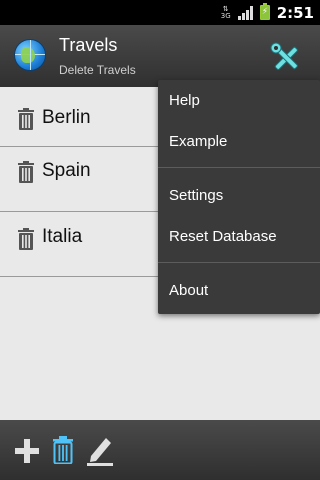 The image size is (320, 480). Describe the element at coordinates (160, 56) in the screenshot. I see `action-bar: Travels Delete Travels` at that location.